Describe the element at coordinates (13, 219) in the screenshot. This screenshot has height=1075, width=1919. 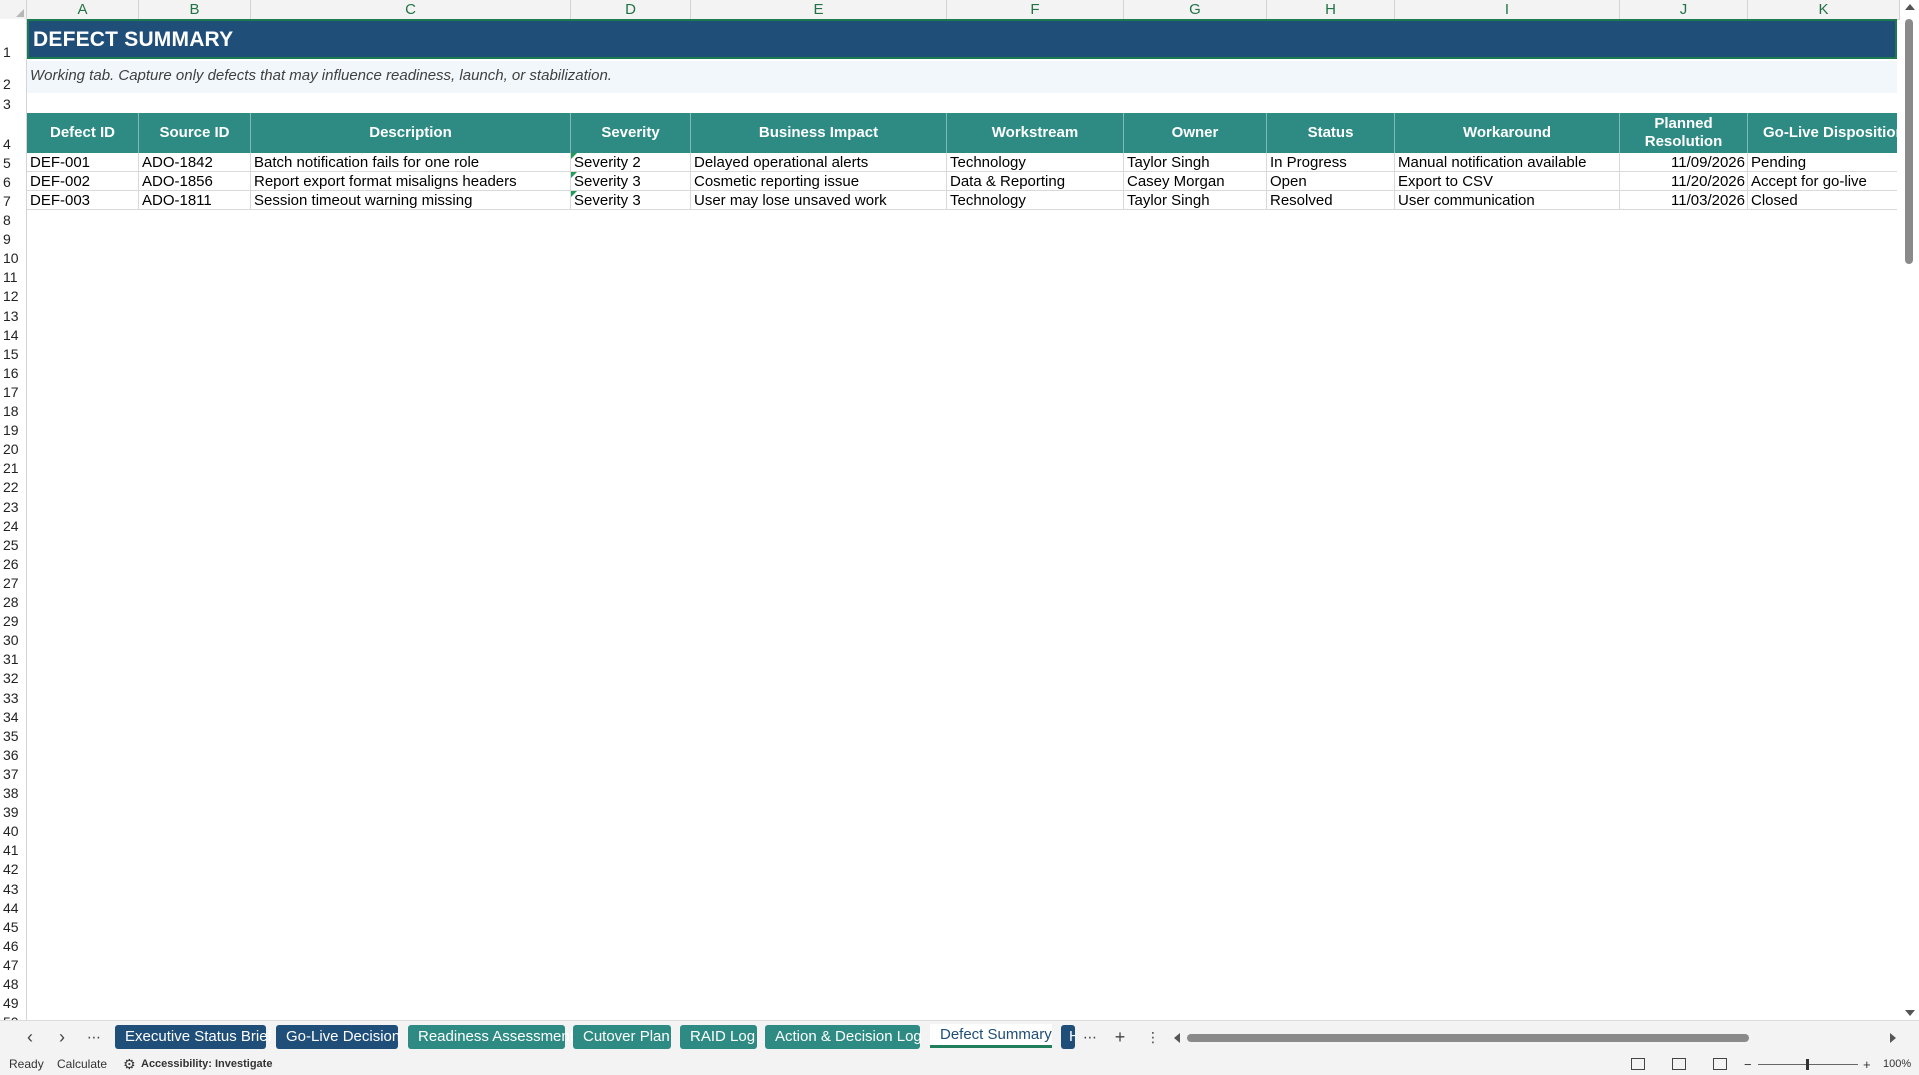
I see `row-header-8: 8` at that location.